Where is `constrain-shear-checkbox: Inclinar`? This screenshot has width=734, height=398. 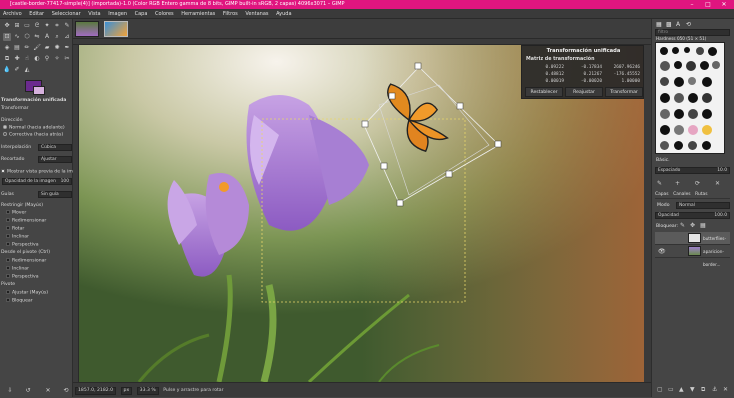
constrain-shear-checkbox: Inclinar is located at coordinates (17, 237).